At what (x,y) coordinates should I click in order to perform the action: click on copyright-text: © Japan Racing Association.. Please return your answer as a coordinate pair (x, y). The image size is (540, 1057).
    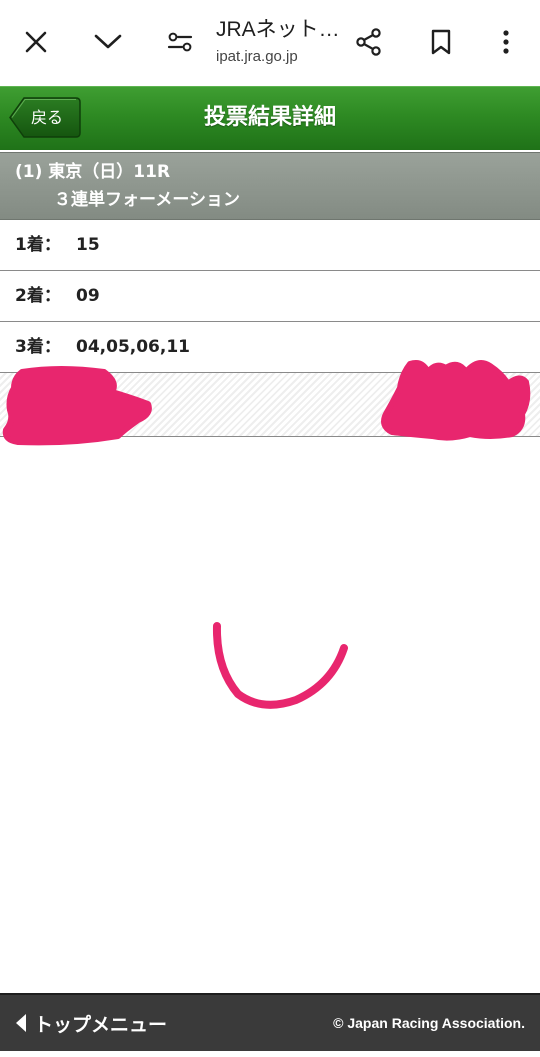
    Looking at the image, I should click on (429, 1023).